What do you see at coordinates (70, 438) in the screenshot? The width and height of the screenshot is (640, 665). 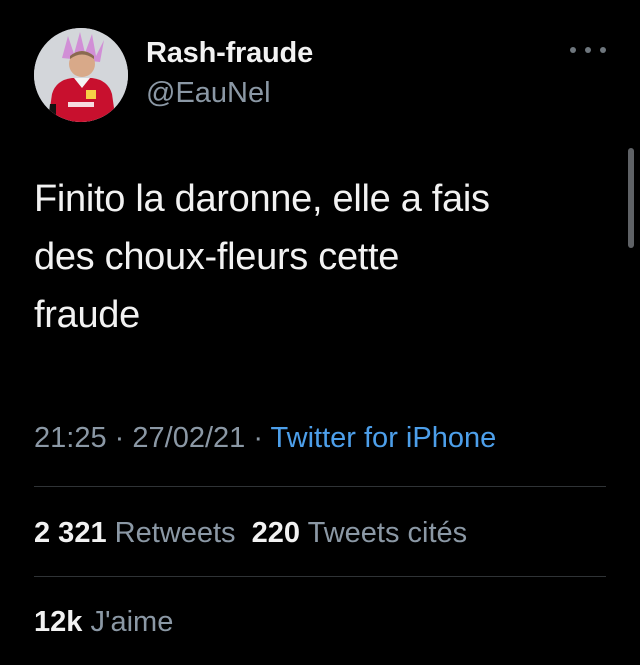 I see `tweet-time: 21:25` at bounding box center [70, 438].